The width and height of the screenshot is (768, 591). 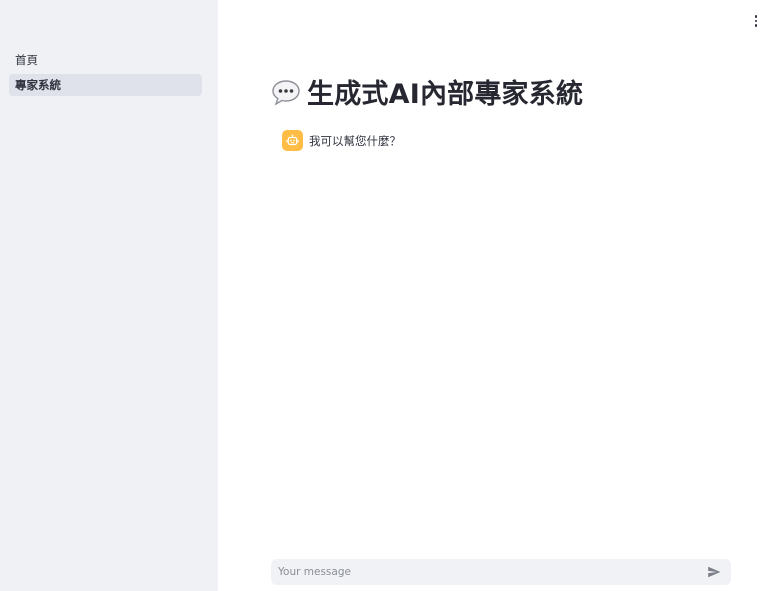 I want to click on kebab-menu-icon, so click(x=756, y=21).